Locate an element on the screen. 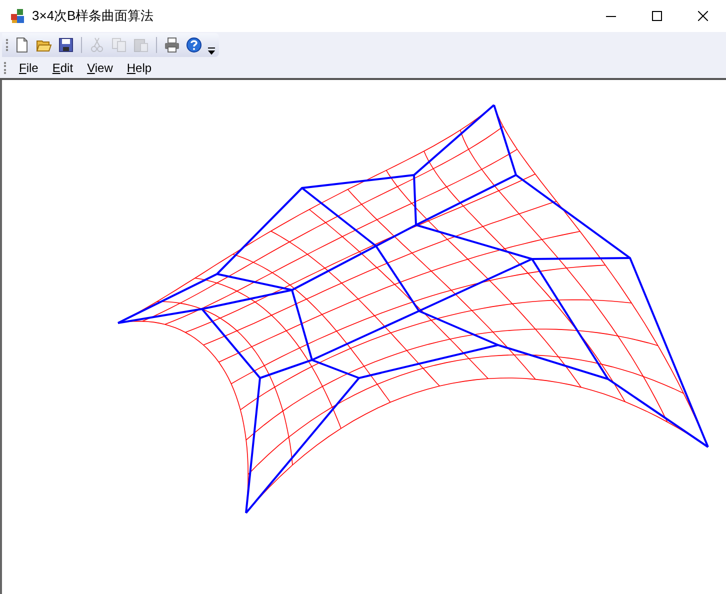 Image resolution: width=726 pixels, height=594 pixels. app-icon is located at coordinates (18, 16).